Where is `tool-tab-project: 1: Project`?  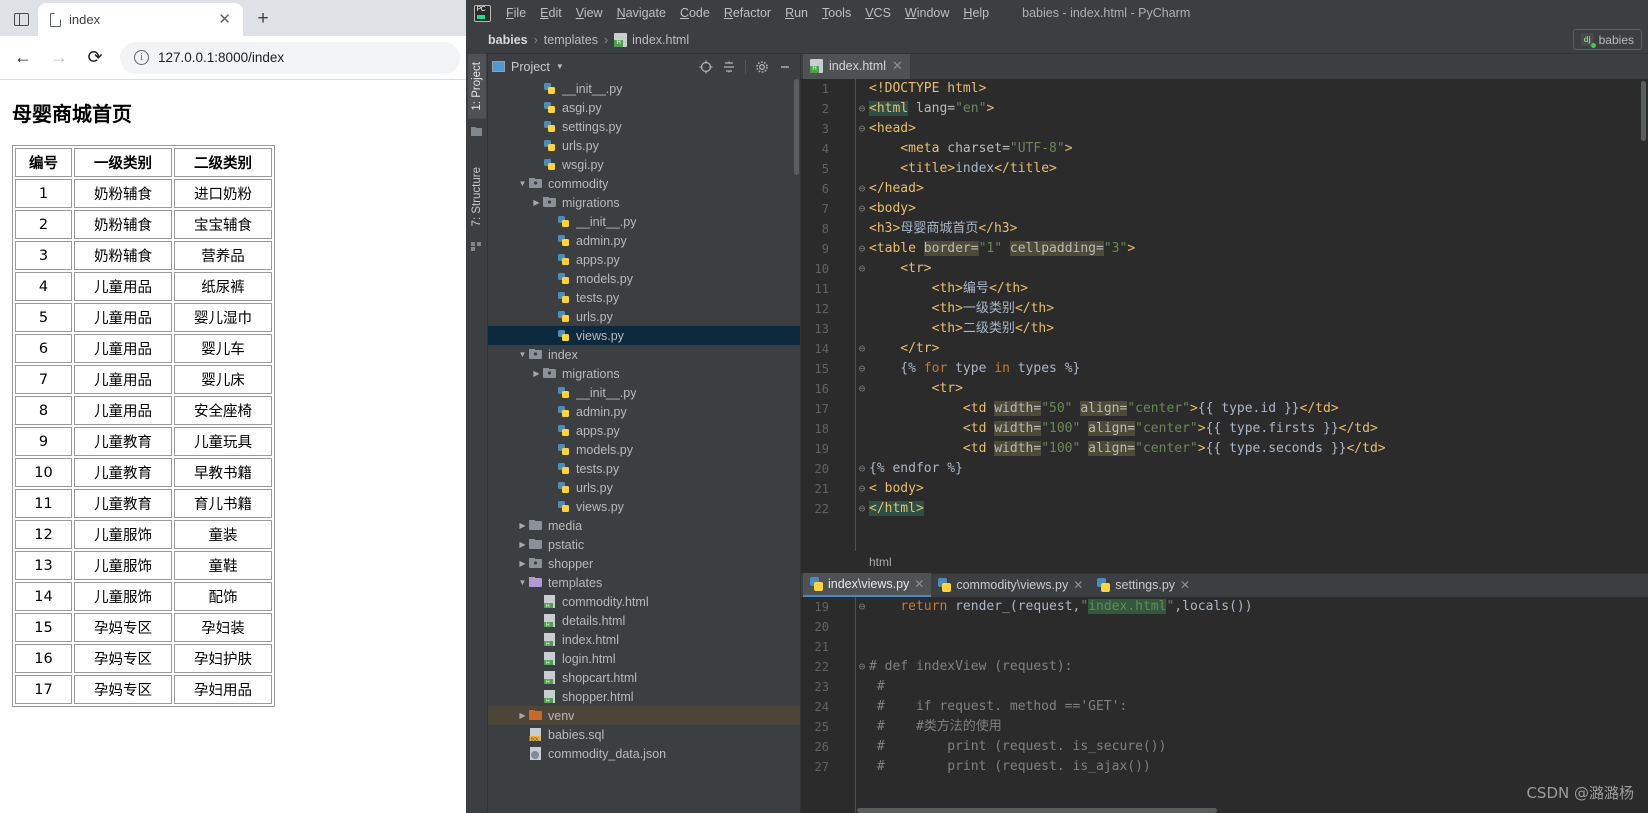 tool-tab-project: 1: Project is located at coordinates (476, 86).